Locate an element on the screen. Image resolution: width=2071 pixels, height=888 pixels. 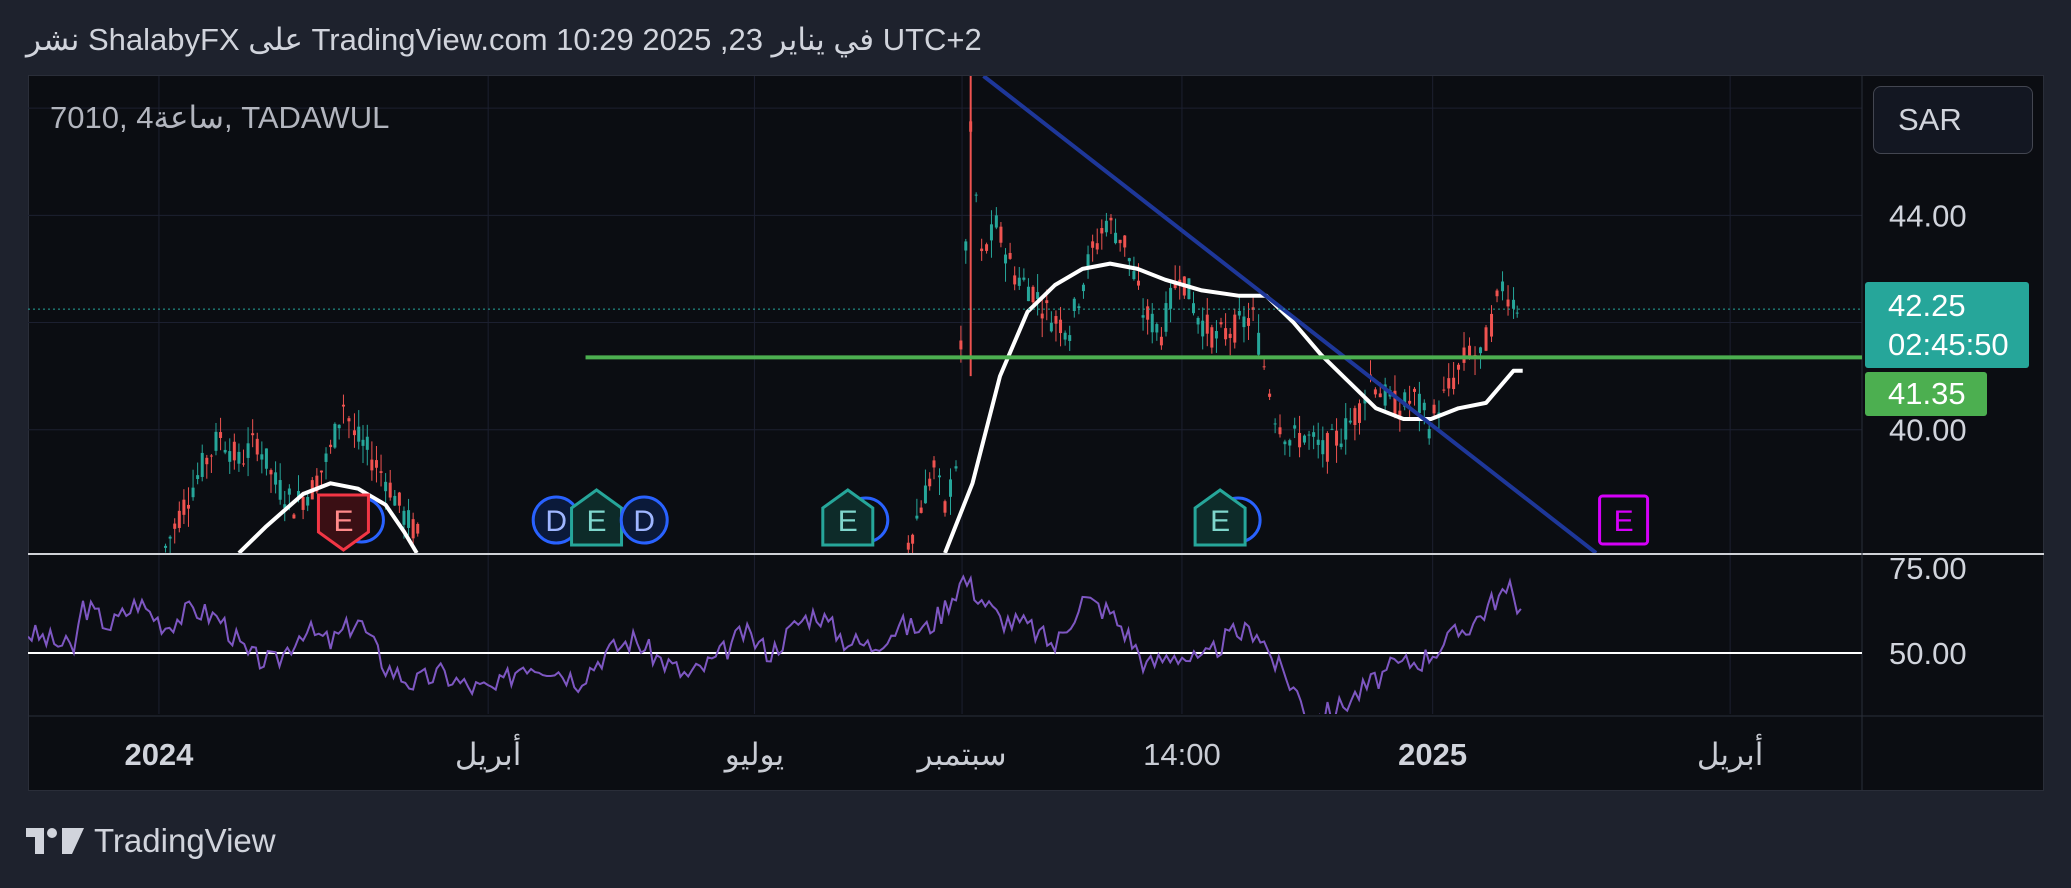
event-label: E is located at coordinates (1624, 521).